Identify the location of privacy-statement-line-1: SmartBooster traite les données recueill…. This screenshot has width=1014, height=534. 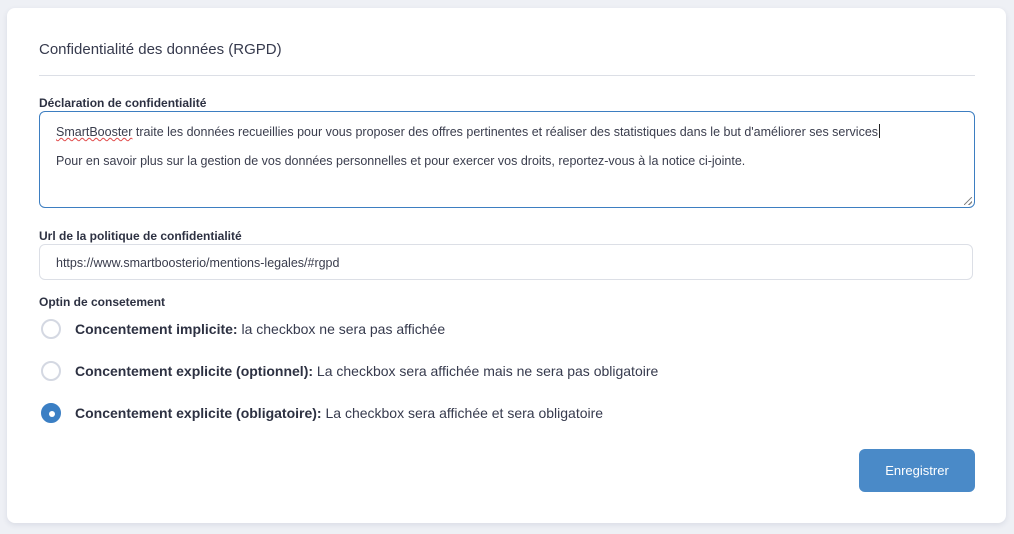
(468, 131).